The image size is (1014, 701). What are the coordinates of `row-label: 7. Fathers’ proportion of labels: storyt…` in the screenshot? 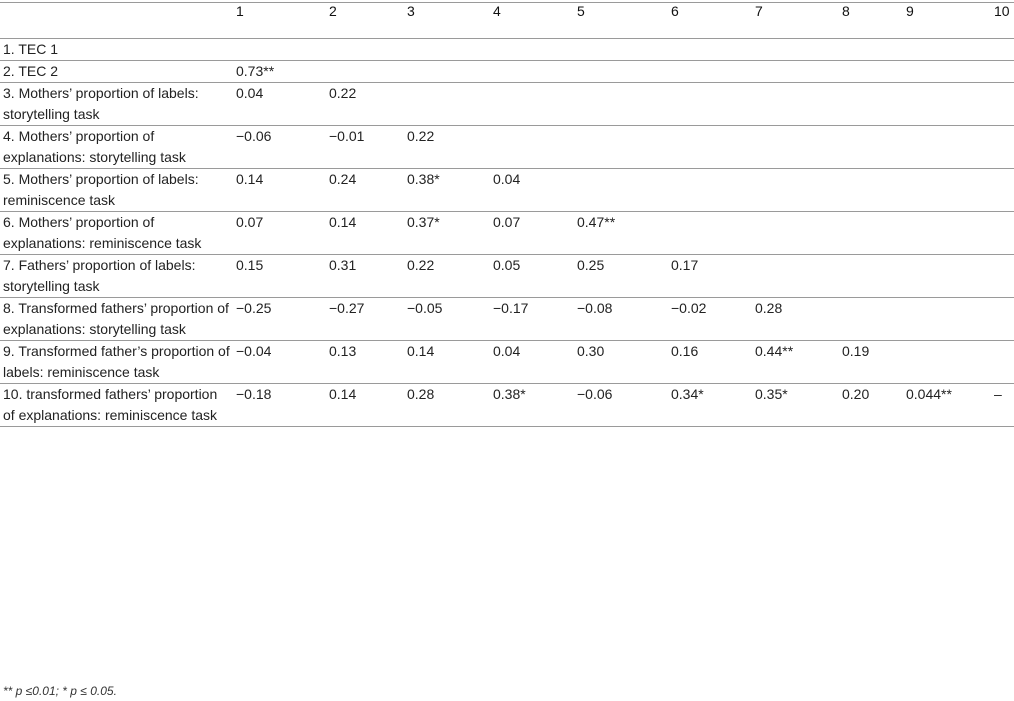 It's located at (99, 275).